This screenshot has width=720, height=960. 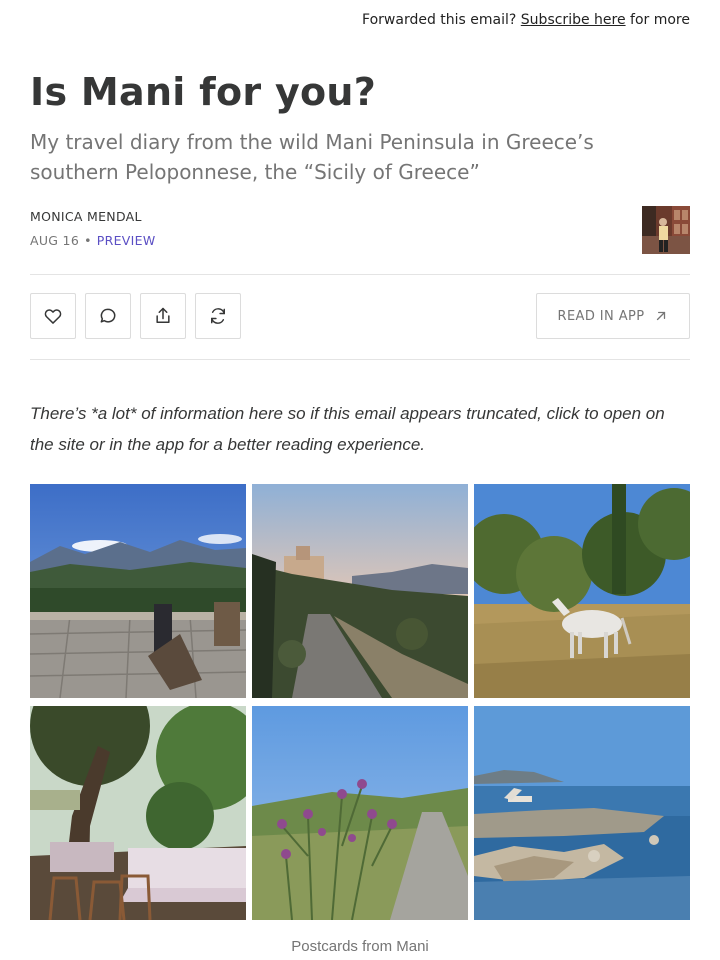 What do you see at coordinates (360, 813) in the screenshot?
I see `thistle-road-photo` at bounding box center [360, 813].